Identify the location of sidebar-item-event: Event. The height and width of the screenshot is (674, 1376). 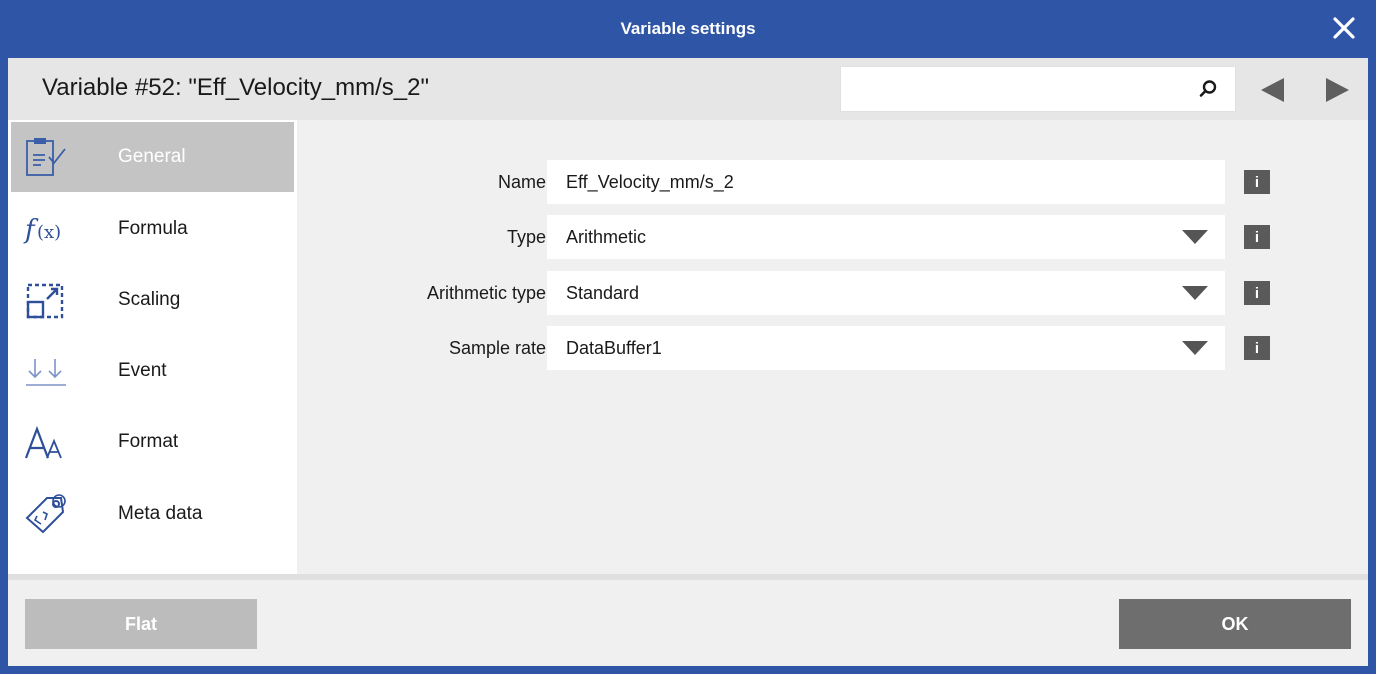
(152, 371).